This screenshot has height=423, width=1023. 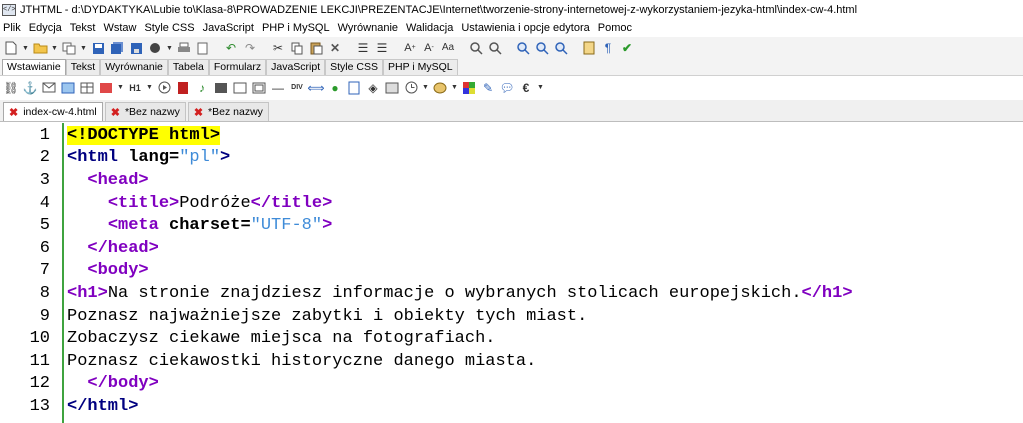 I want to click on h1-heading-icon: H1, so click(x=135, y=88).